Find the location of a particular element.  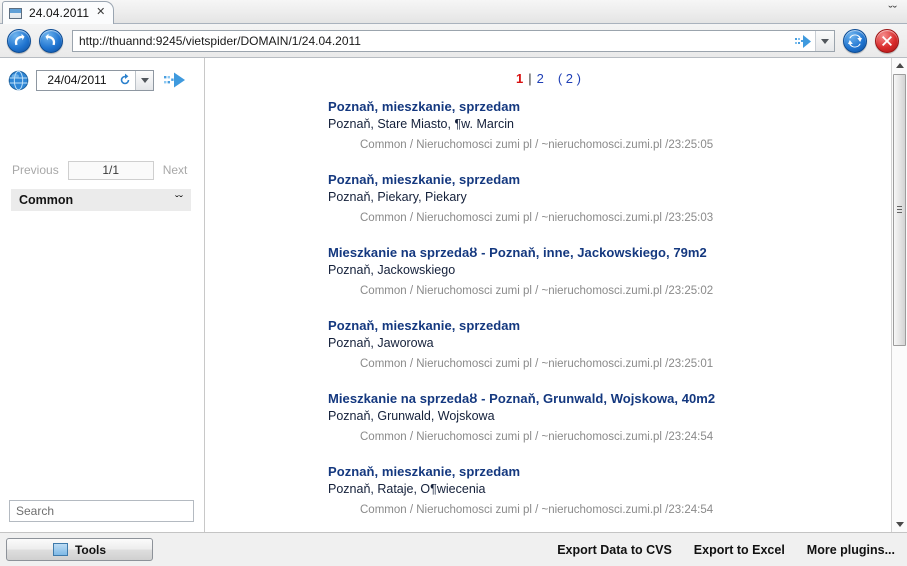

pagination-total: ( 2 ) is located at coordinates (569, 78).